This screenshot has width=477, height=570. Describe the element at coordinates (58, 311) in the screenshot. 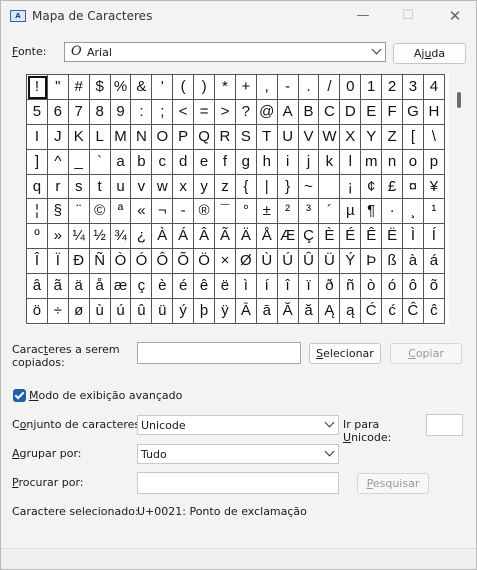

I see `char-cell: ÷` at that location.